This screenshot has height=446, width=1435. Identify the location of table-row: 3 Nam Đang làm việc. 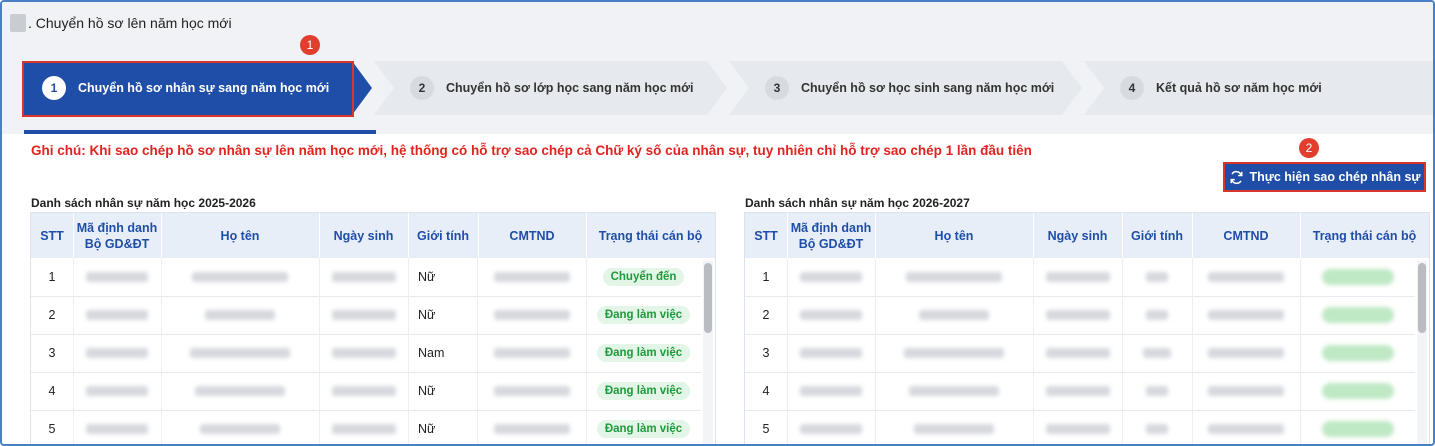
(366, 353).